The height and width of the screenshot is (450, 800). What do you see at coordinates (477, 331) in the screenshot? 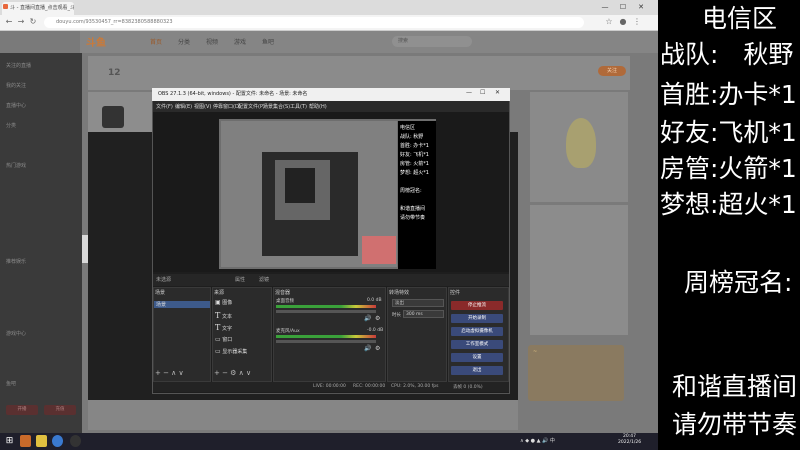
I see `virtual-camera-button: 启动虚拟摄像机` at bounding box center [477, 331].